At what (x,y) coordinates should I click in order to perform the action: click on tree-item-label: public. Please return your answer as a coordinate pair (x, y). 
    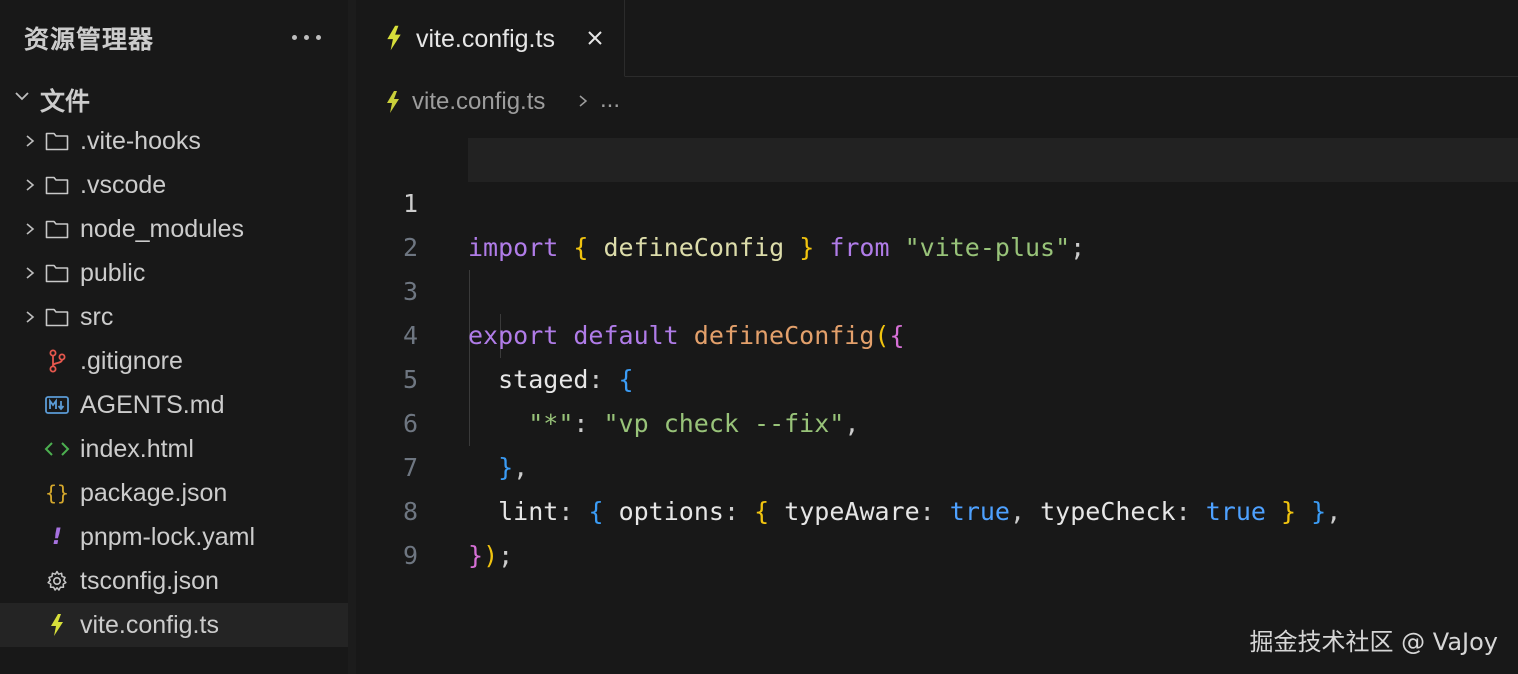
    Looking at the image, I should click on (113, 273).